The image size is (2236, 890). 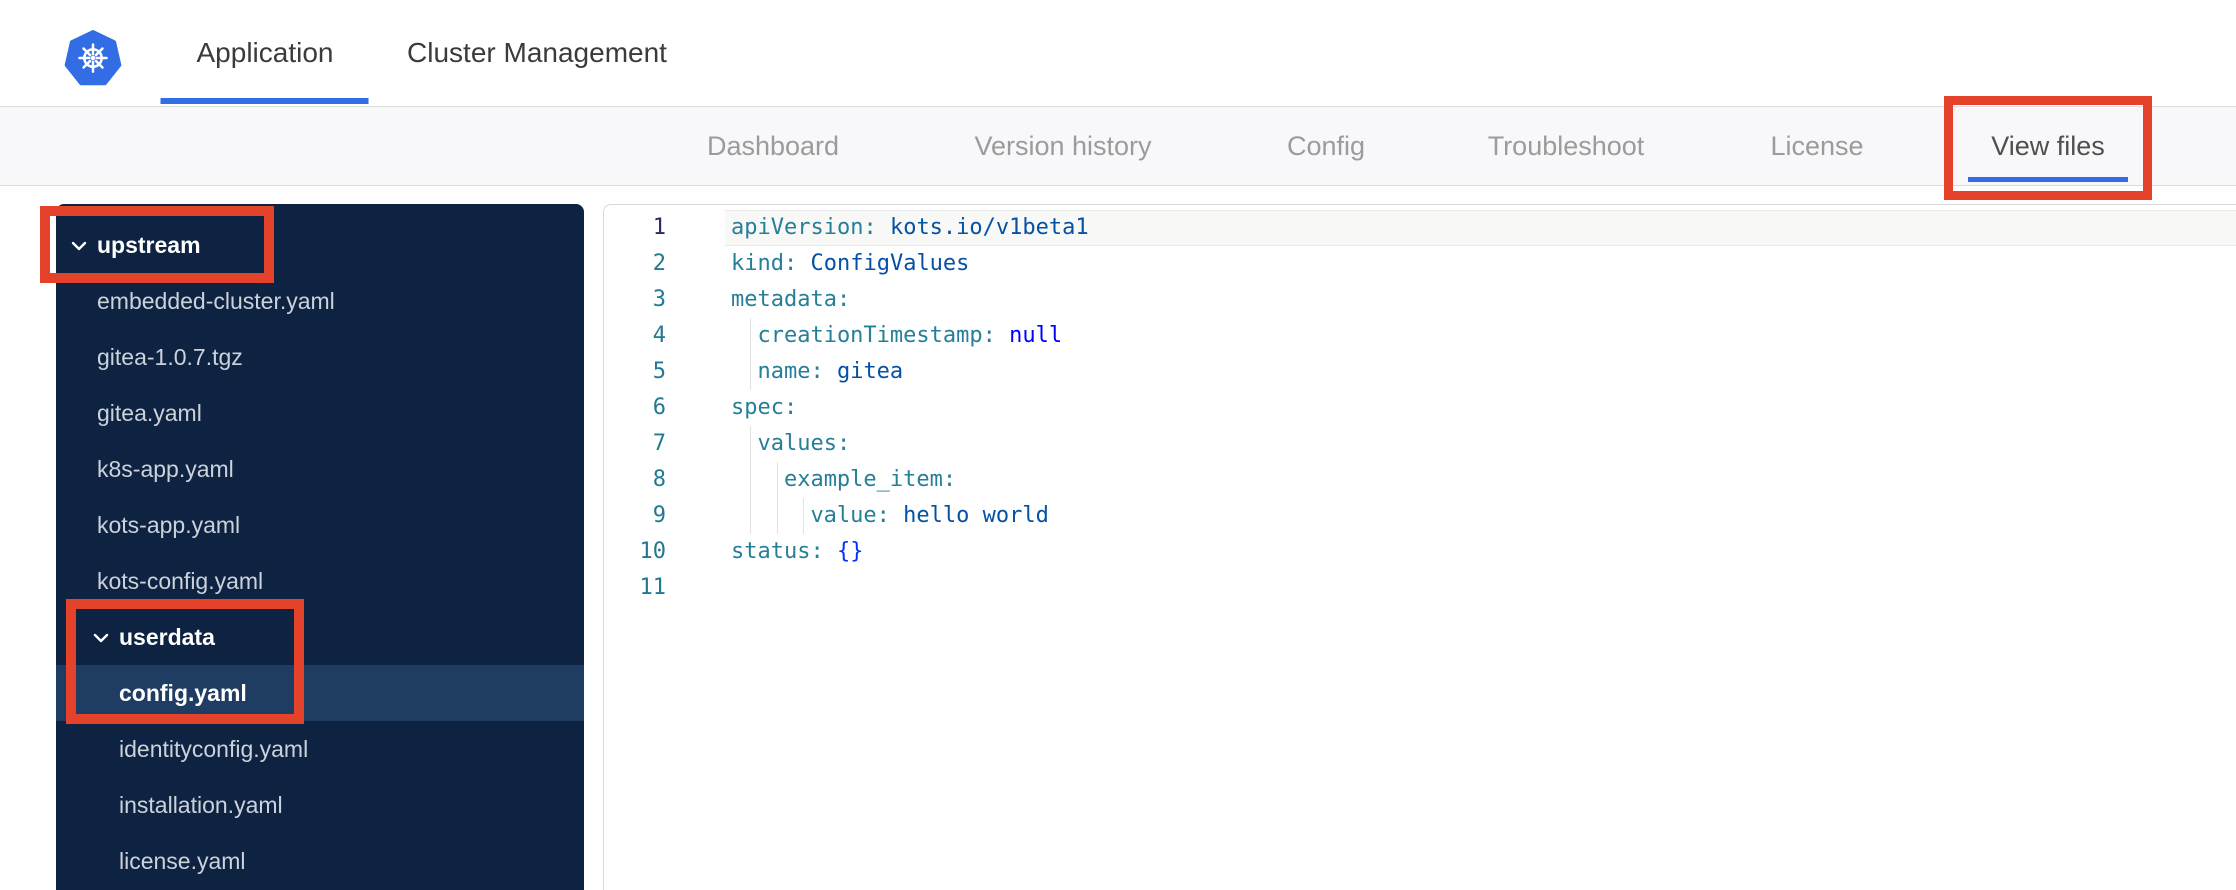 I want to click on code-text: value: hello world, so click(x=929, y=515).